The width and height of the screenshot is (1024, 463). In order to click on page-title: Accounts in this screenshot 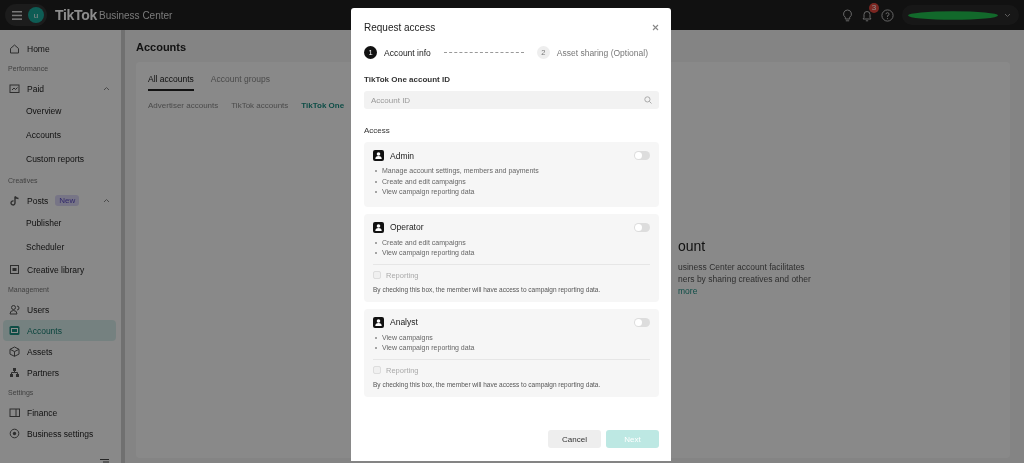, I will do `click(161, 47)`.